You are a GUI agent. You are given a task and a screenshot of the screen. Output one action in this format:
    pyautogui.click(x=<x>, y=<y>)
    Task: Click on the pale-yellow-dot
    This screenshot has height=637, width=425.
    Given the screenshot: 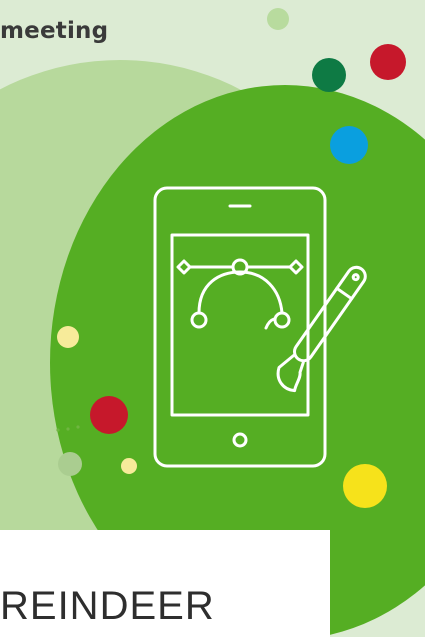 What is the action you would take?
    pyautogui.click(x=68, y=337)
    